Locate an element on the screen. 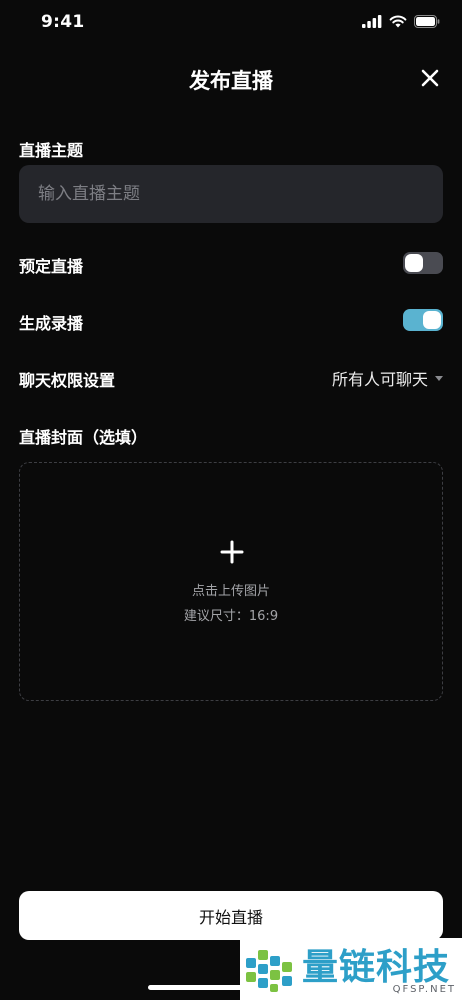  chat-permission-select: 所有人可聊天 is located at coordinates (387, 378).